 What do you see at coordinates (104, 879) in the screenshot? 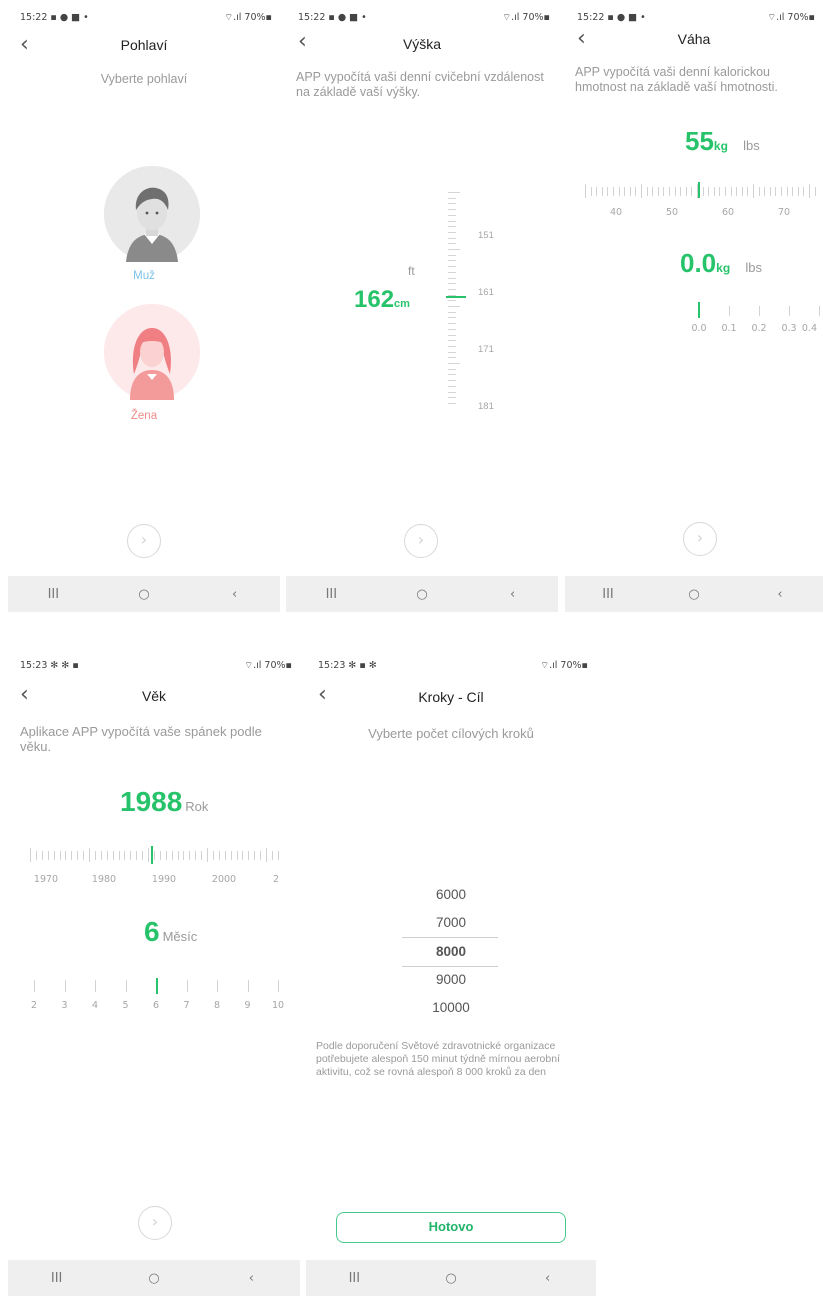
I see `ruler-label: 1980` at bounding box center [104, 879].